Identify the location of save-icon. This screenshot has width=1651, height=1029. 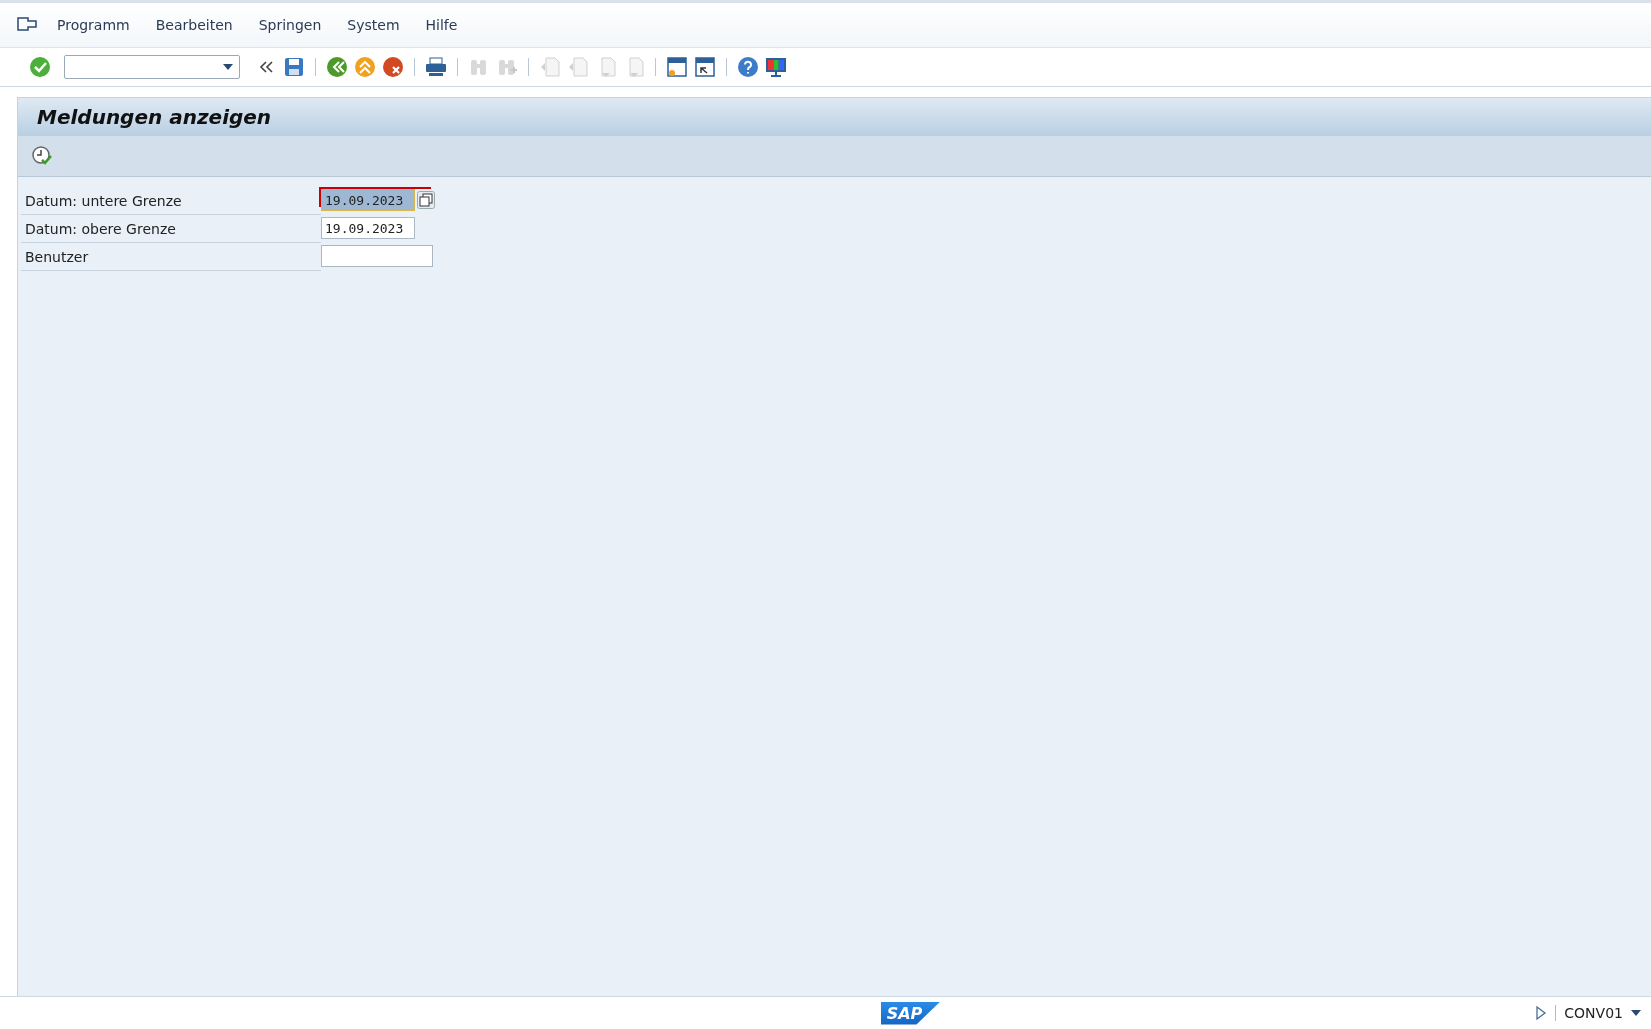
(294, 67).